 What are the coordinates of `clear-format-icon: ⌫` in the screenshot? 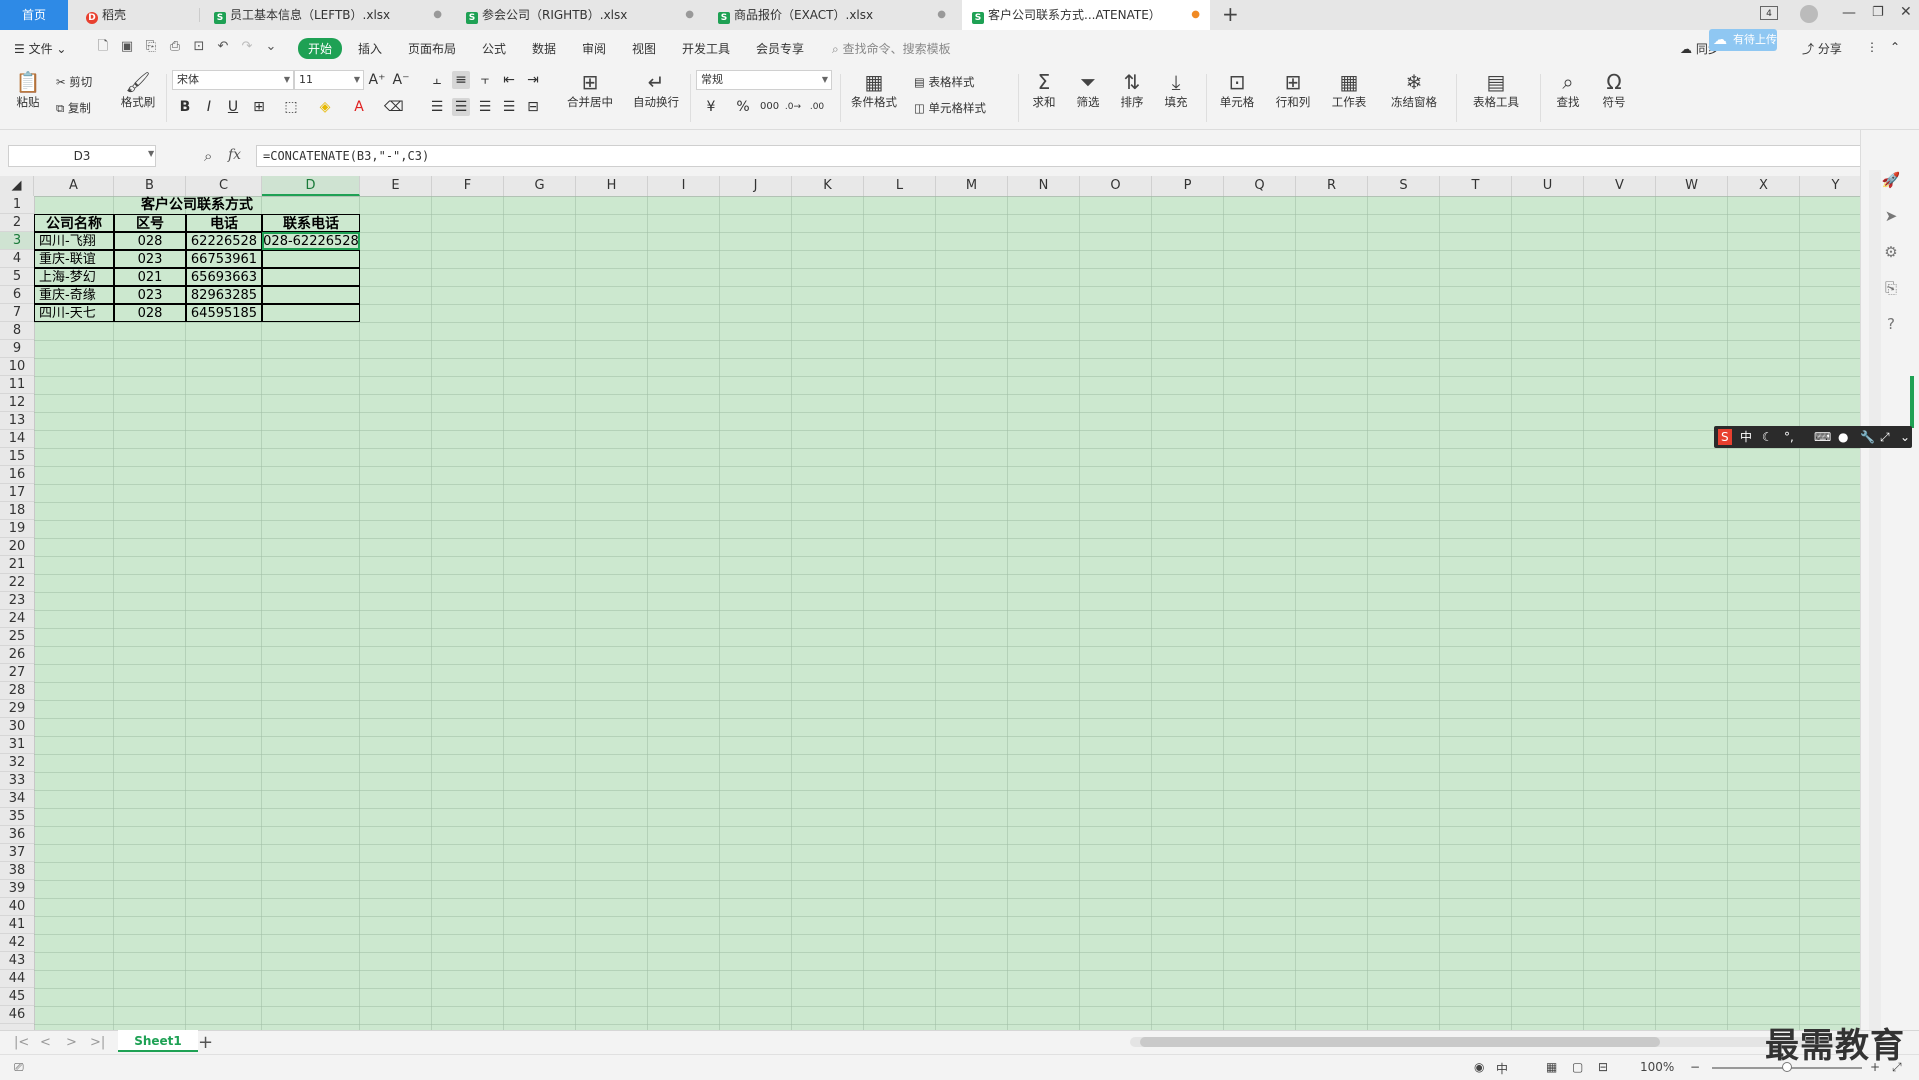 It's located at (394, 107).